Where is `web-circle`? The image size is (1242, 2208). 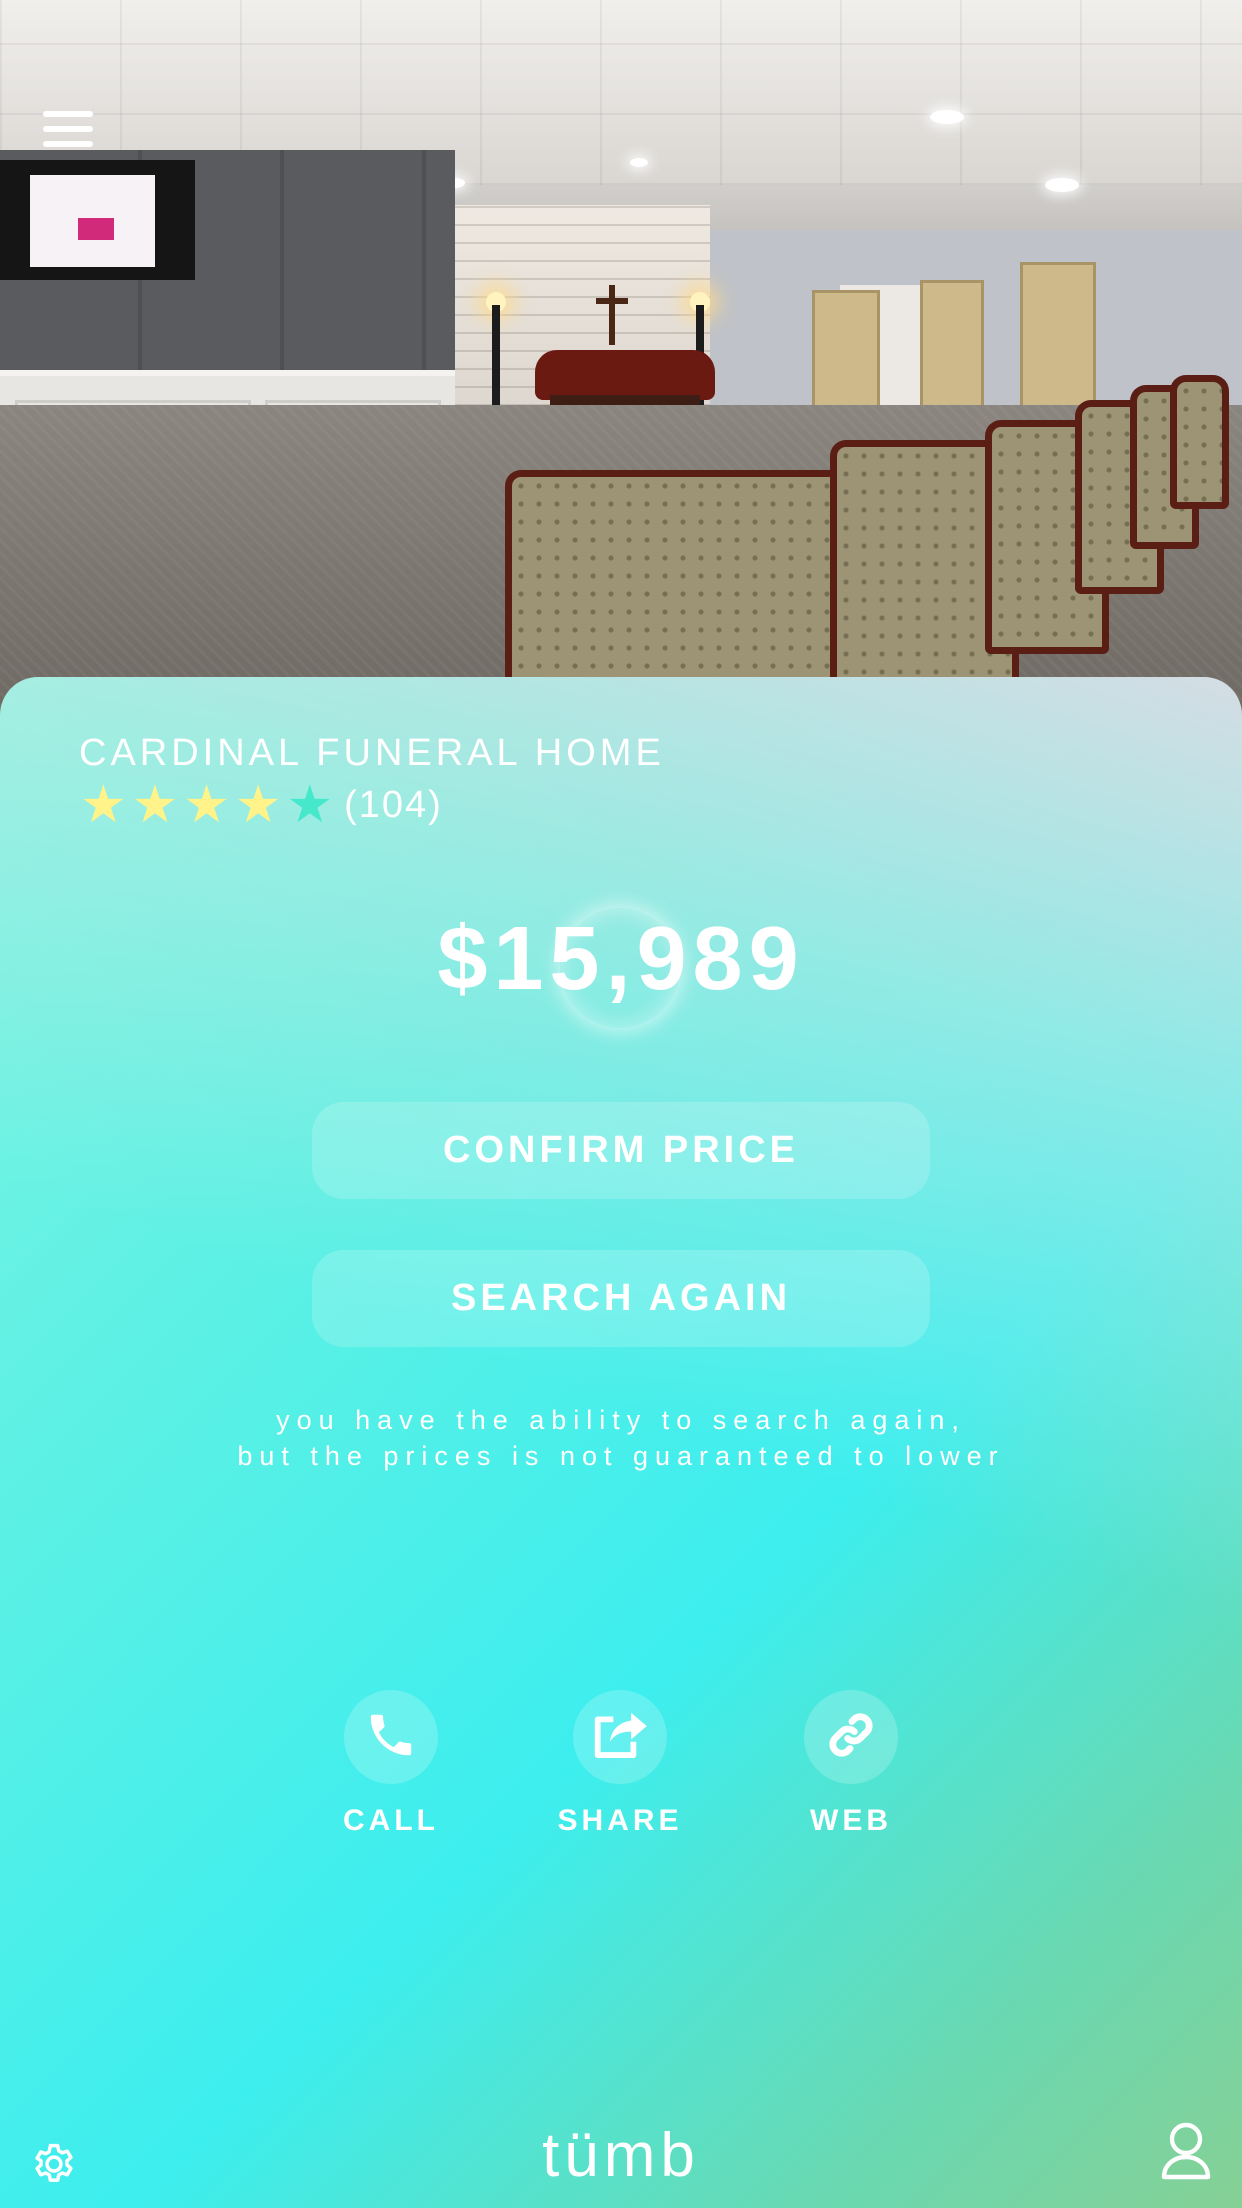
web-circle is located at coordinates (851, 1737).